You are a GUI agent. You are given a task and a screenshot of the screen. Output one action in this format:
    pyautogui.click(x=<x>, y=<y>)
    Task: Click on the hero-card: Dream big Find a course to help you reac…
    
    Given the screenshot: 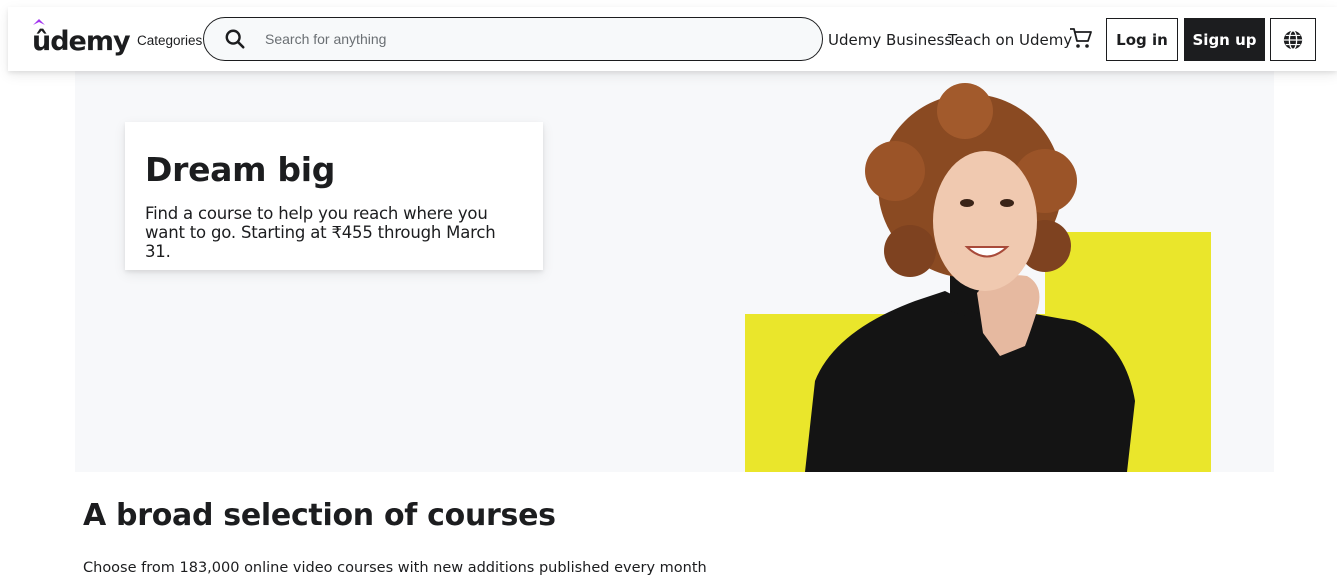 What is the action you would take?
    pyautogui.click(x=334, y=196)
    